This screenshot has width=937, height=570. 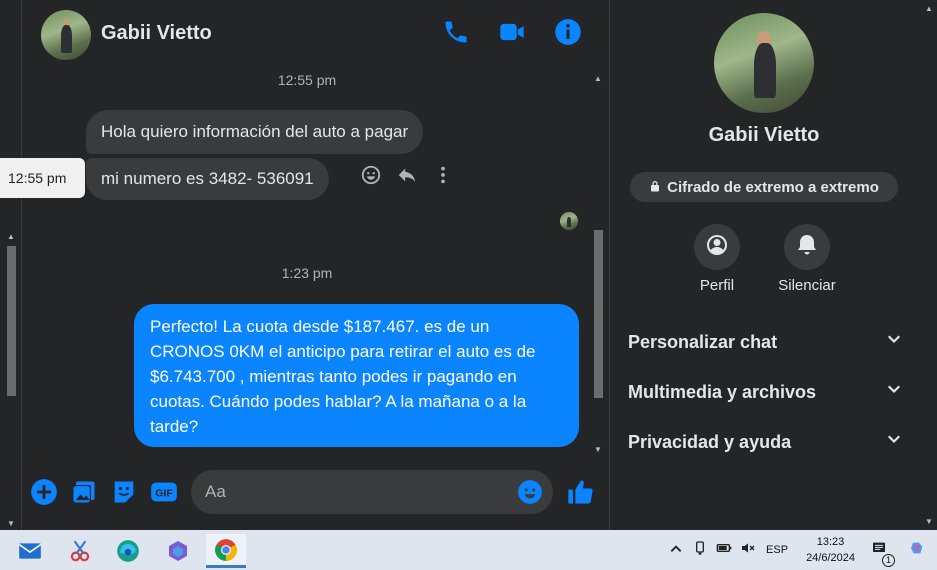 I want to click on video-call-icon, so click(x=512, y=34).